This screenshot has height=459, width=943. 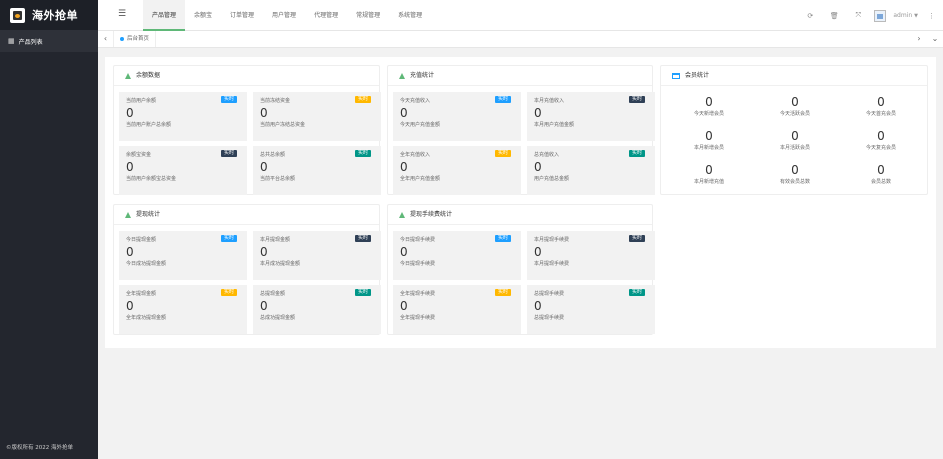 What do you see at coordinates (284, 15) in the screenshot?
I see `tab-user-management: 用户管理` at bounding box center [284, 15].